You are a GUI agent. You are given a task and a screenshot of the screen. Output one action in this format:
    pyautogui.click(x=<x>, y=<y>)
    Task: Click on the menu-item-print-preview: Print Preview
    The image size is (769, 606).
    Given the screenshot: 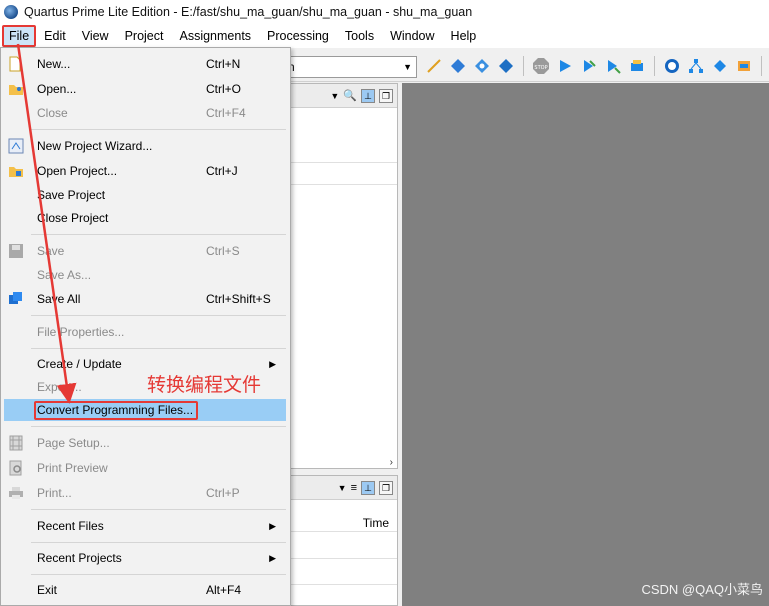 What is the action you would take?
    pyautogui.click(x=145, y=468)
    